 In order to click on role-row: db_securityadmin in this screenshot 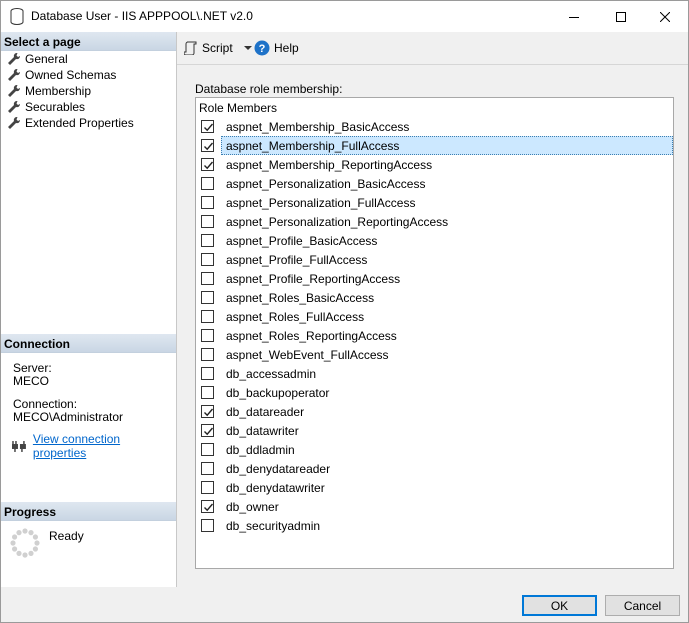, I will do `click(434, 525)`.